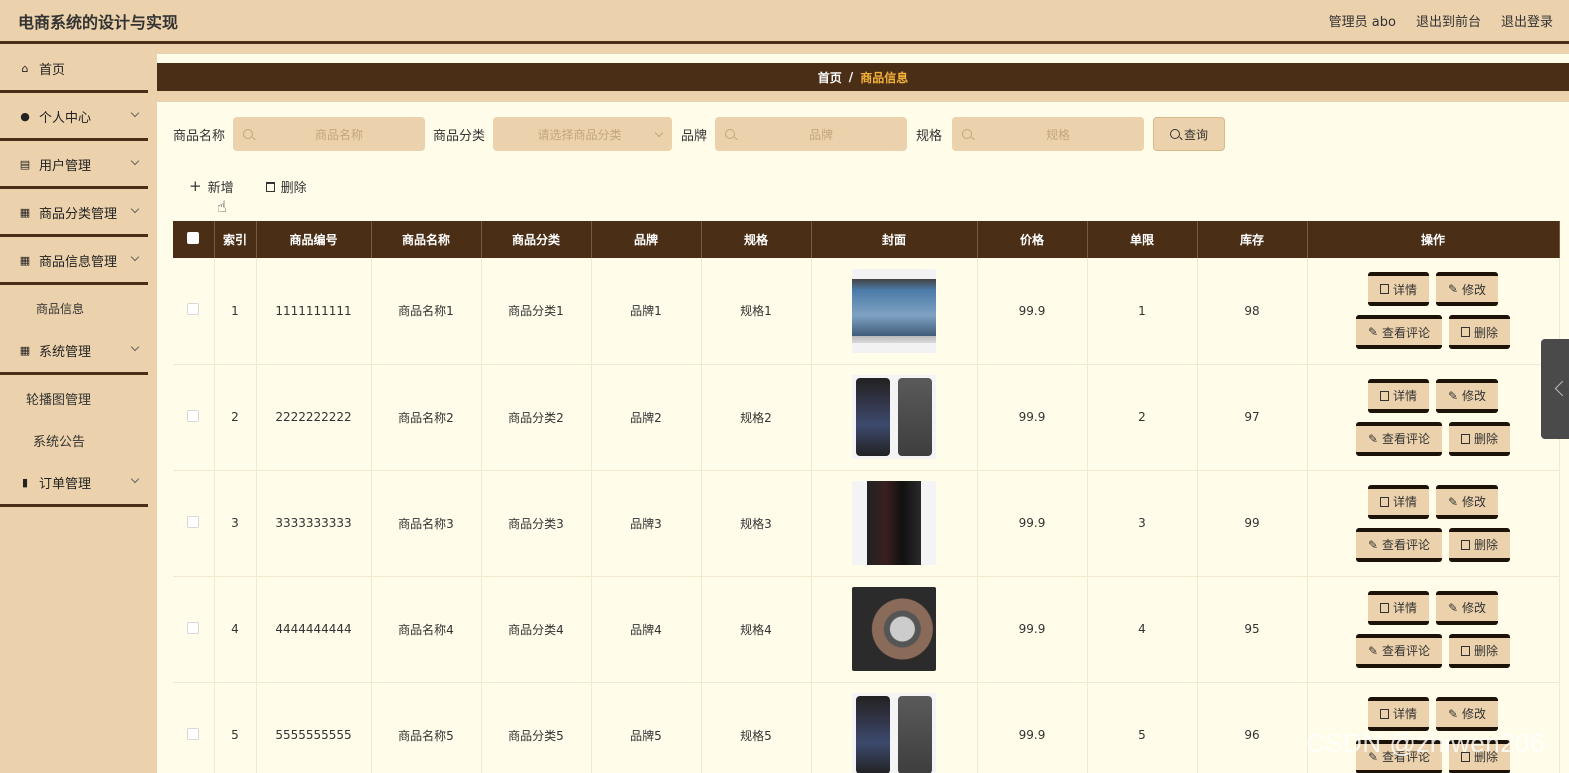  I want to click on spec-label: 规格, so click(929, 136).